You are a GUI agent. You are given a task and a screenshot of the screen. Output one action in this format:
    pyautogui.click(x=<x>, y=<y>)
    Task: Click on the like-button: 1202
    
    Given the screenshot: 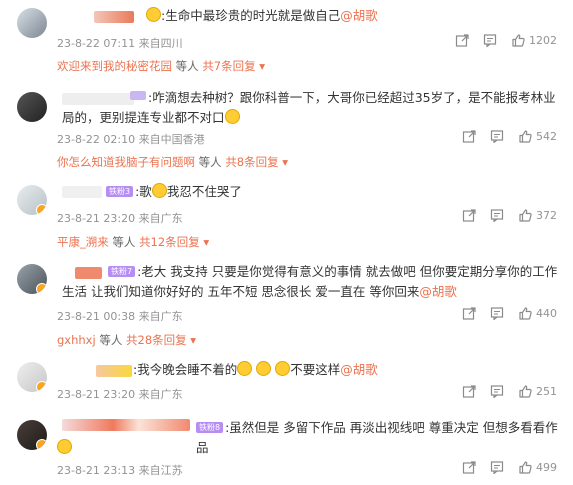 What is the action you would take?
    pyautogui.click(x=534, y=40)
    